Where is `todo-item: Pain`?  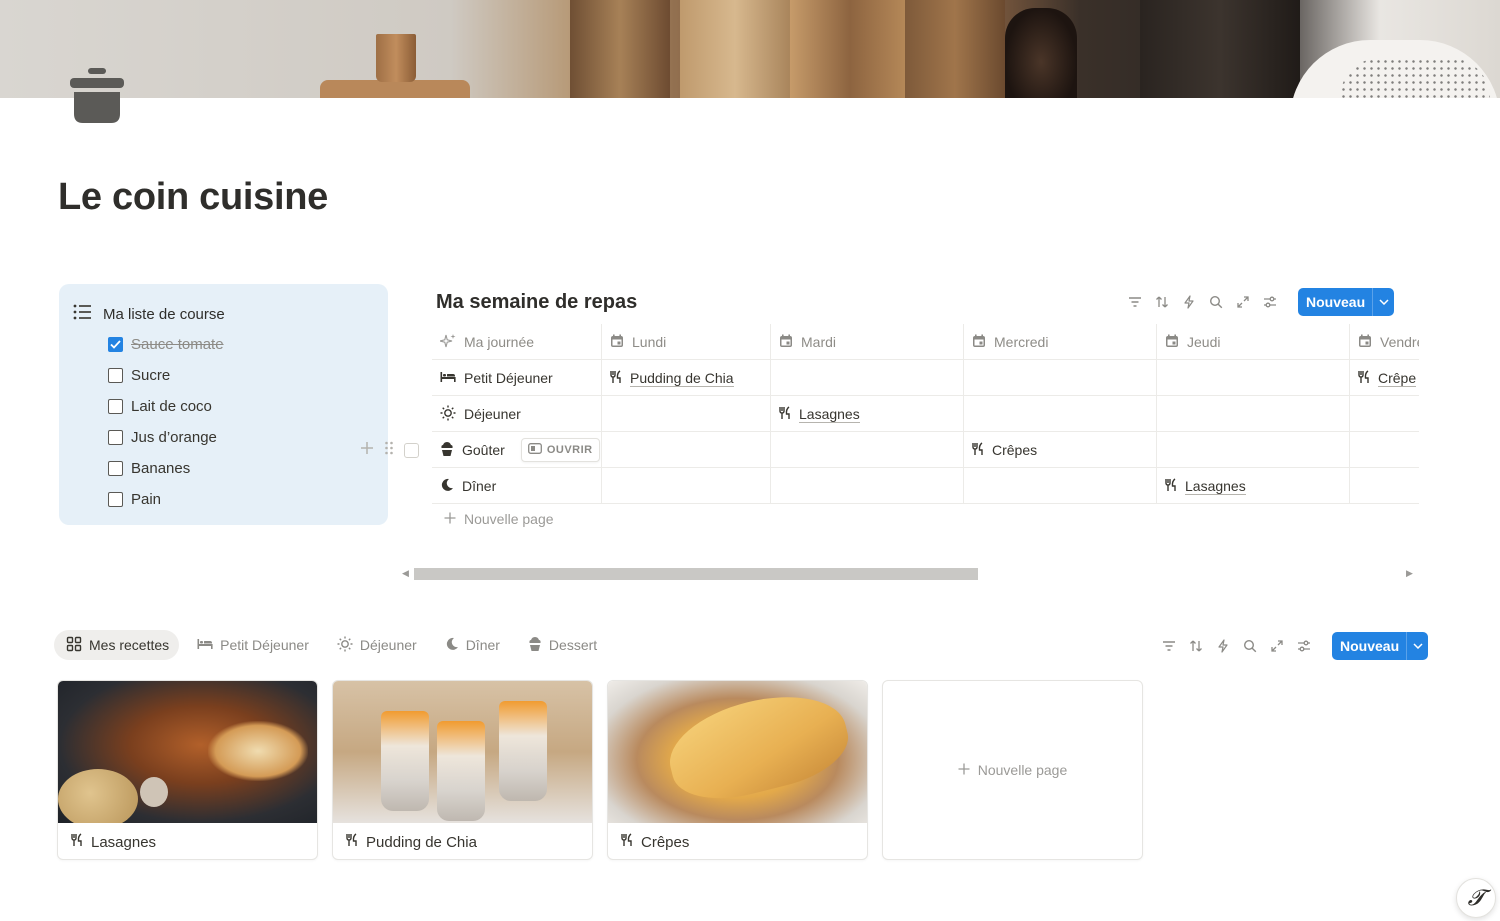
todo-item: Pain is located at coordinates (134, 499).